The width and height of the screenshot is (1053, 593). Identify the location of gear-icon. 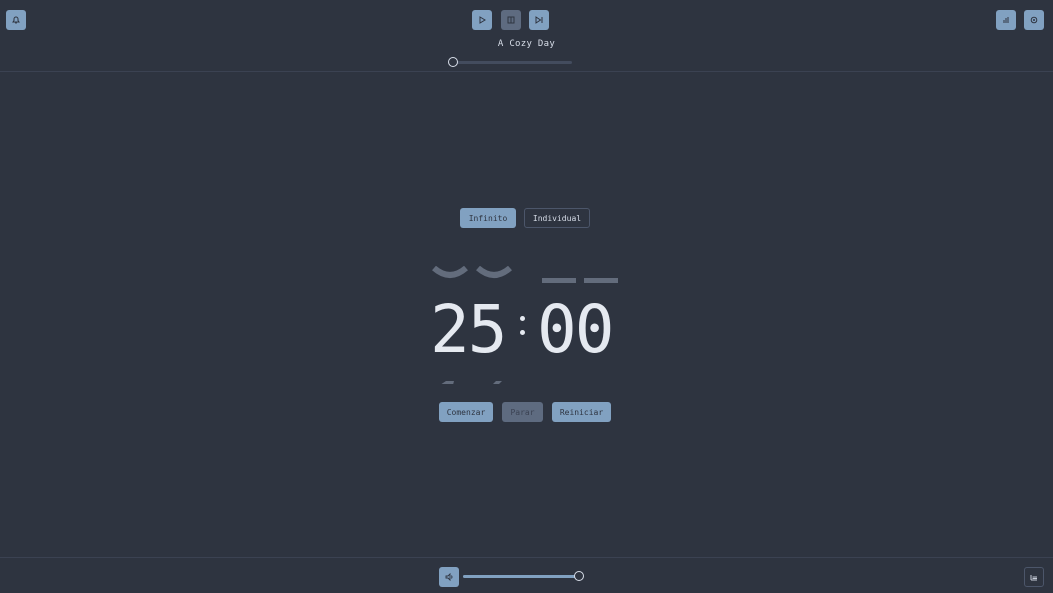
(1034, 20).